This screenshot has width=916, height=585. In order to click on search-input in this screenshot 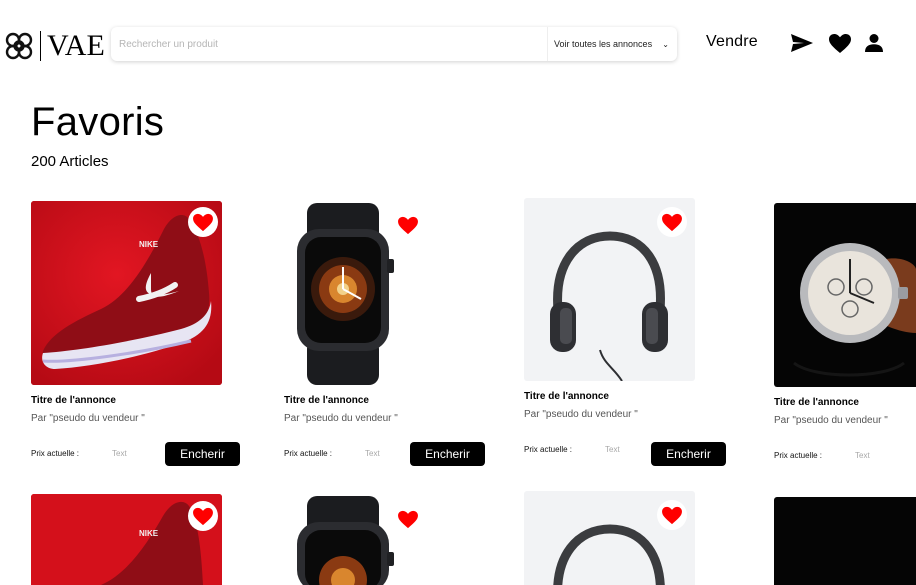, I will do `click(326, 44)`.